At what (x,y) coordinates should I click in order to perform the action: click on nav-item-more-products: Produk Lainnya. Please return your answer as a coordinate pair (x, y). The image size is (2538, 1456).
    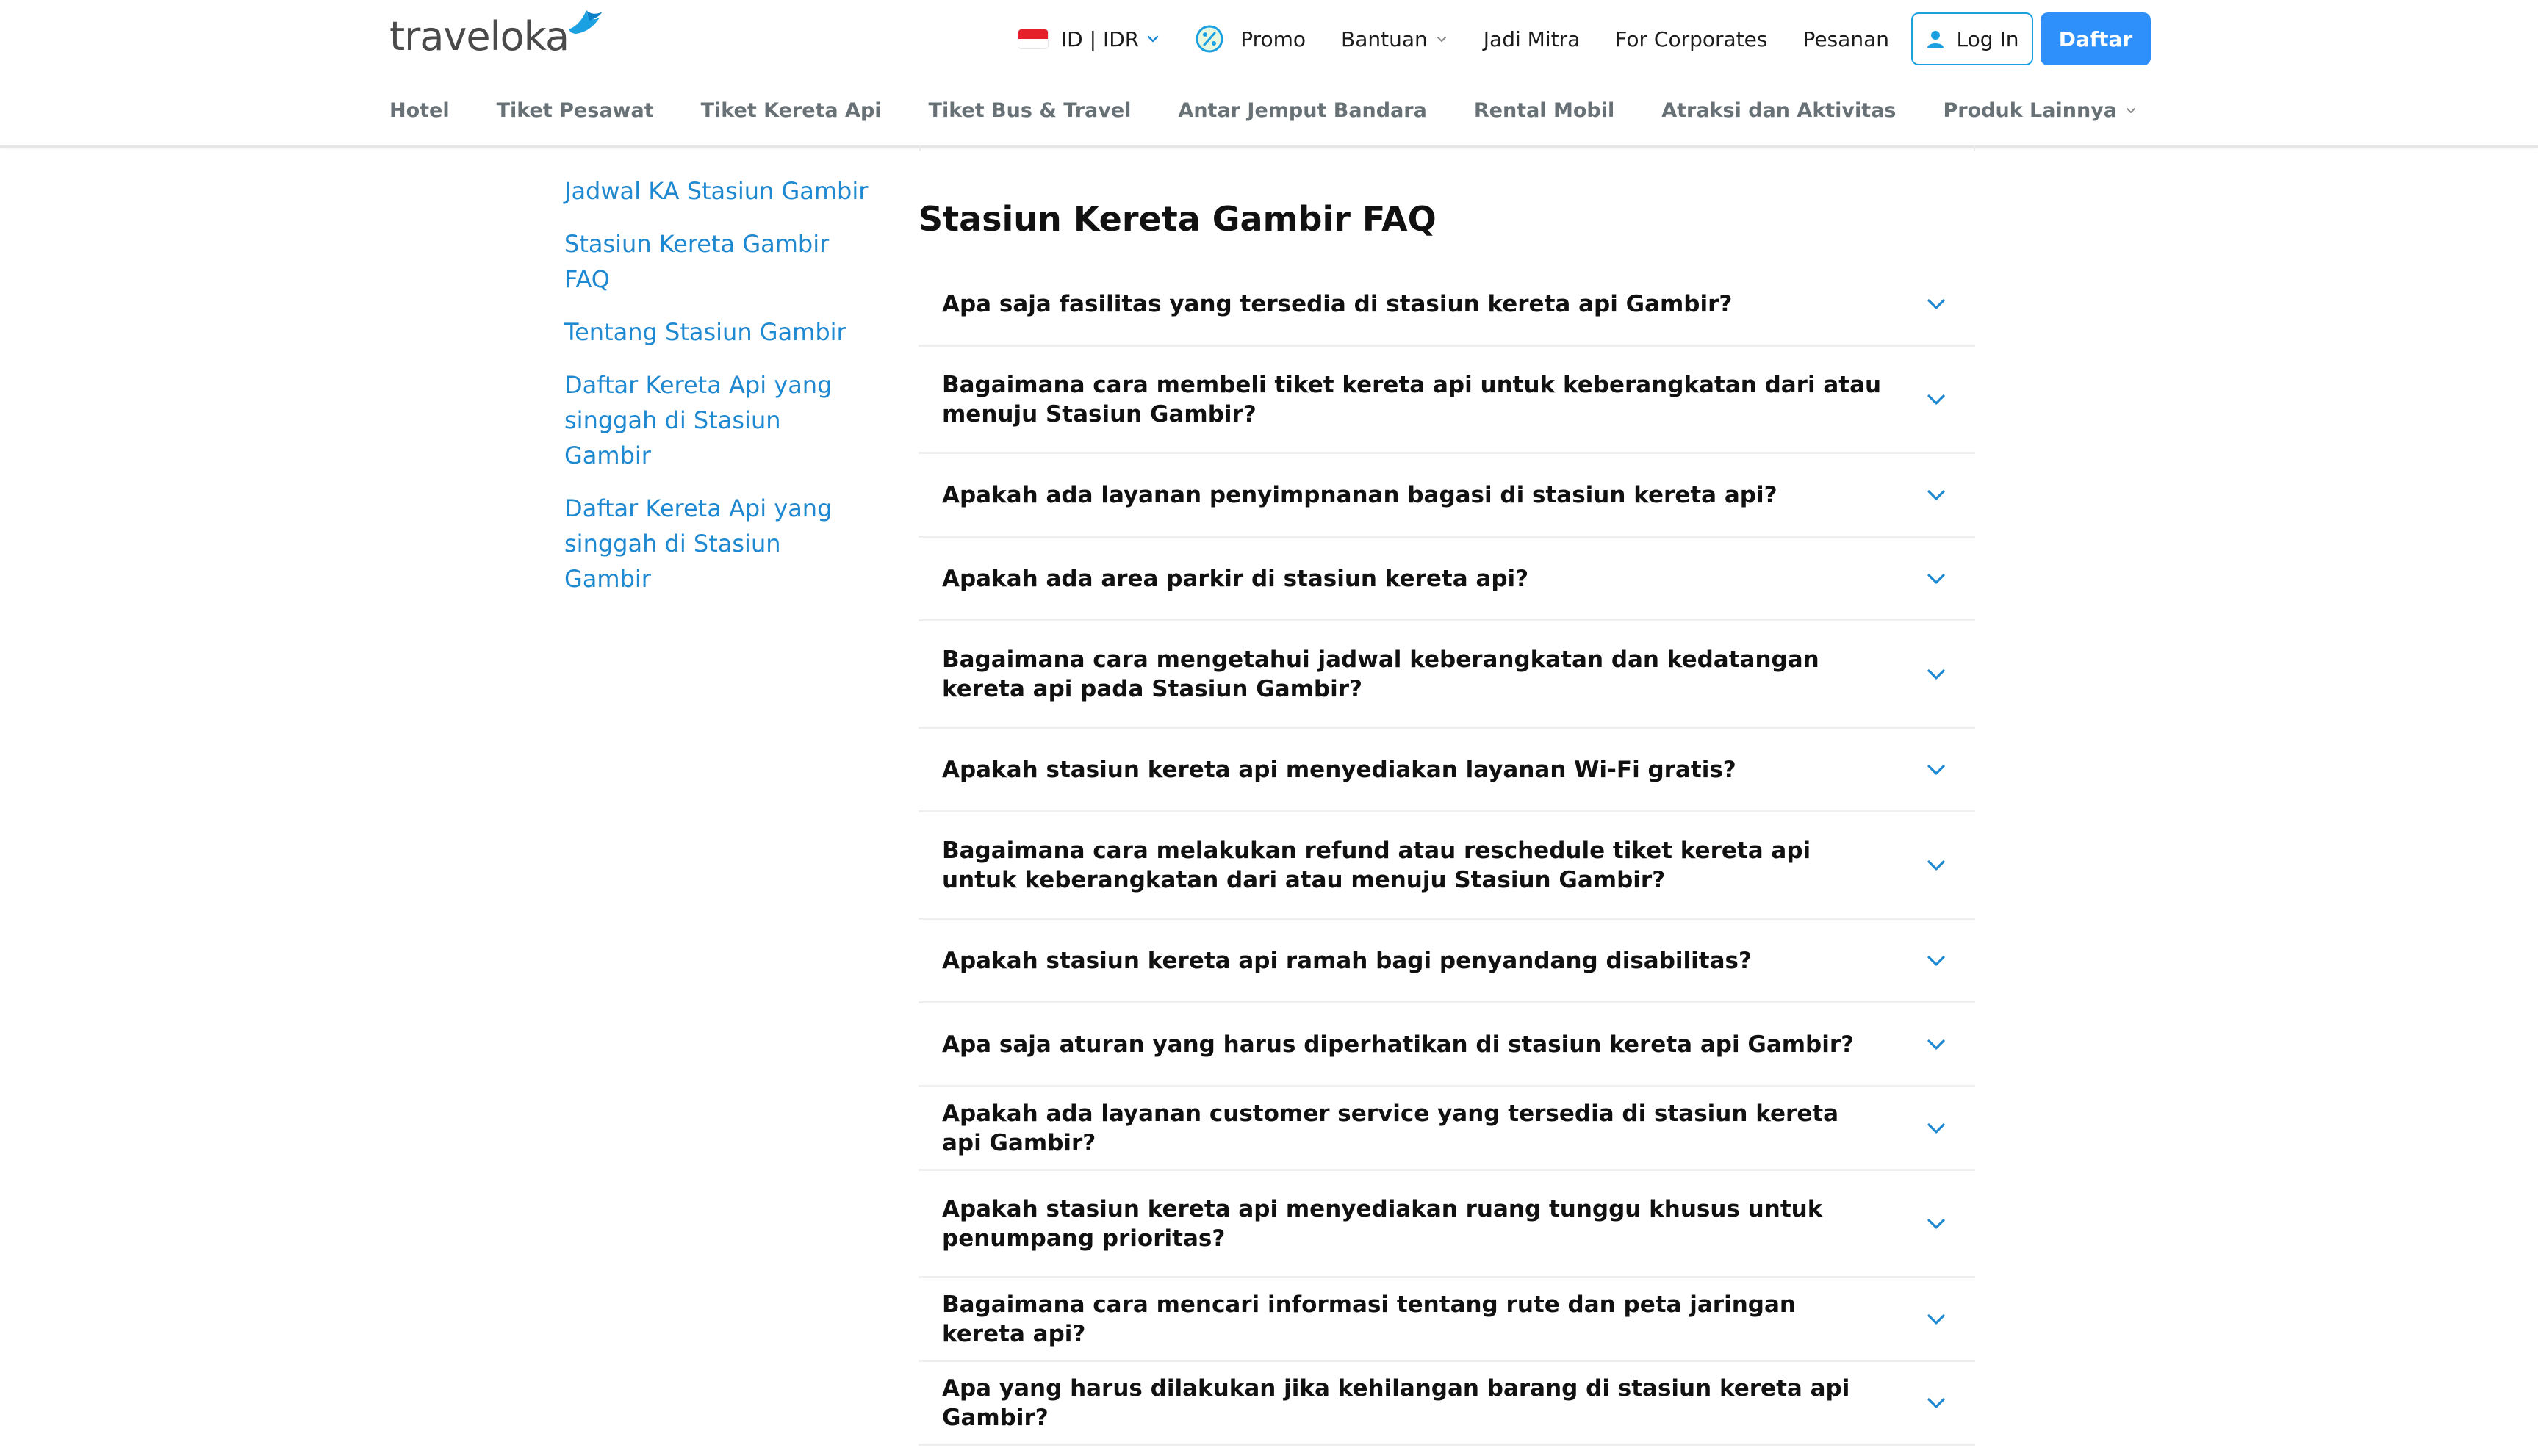
    Looking at the image, I should click on (2041, 110).